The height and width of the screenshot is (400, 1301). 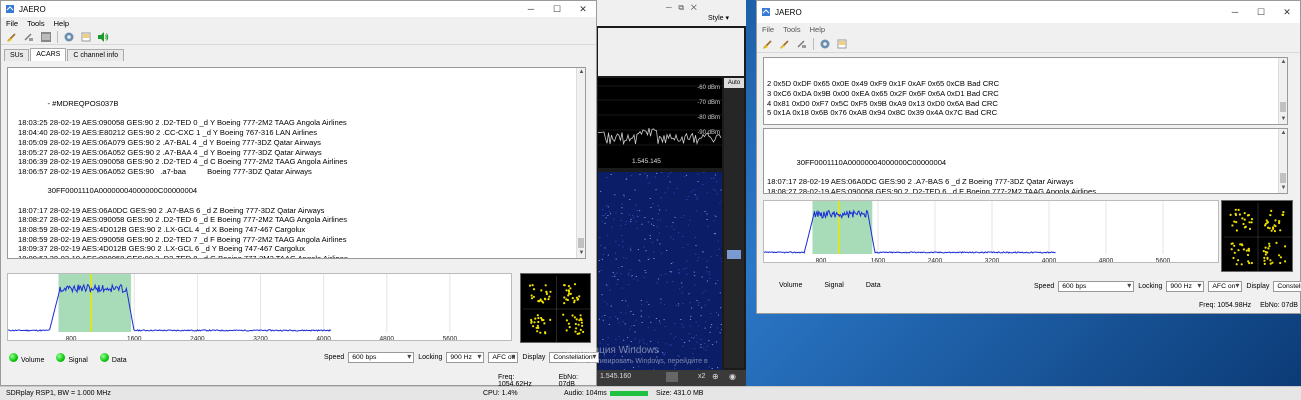 What do you see at coordinates (734, 254) in the screenshot?
I see `level-marker` at bounding box center [734, 254].